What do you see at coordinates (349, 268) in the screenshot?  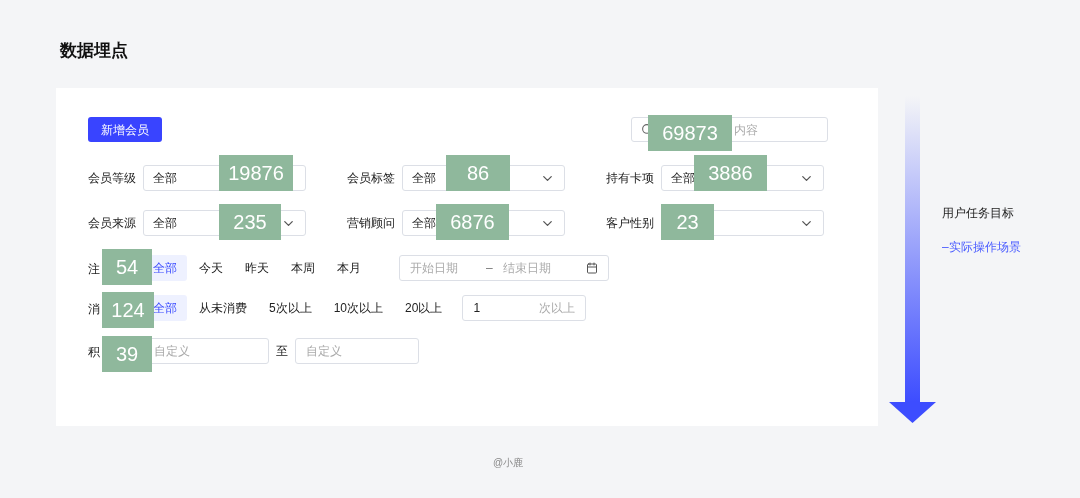 I see `filter-chip: 本月` at bounding box center [349, 268].